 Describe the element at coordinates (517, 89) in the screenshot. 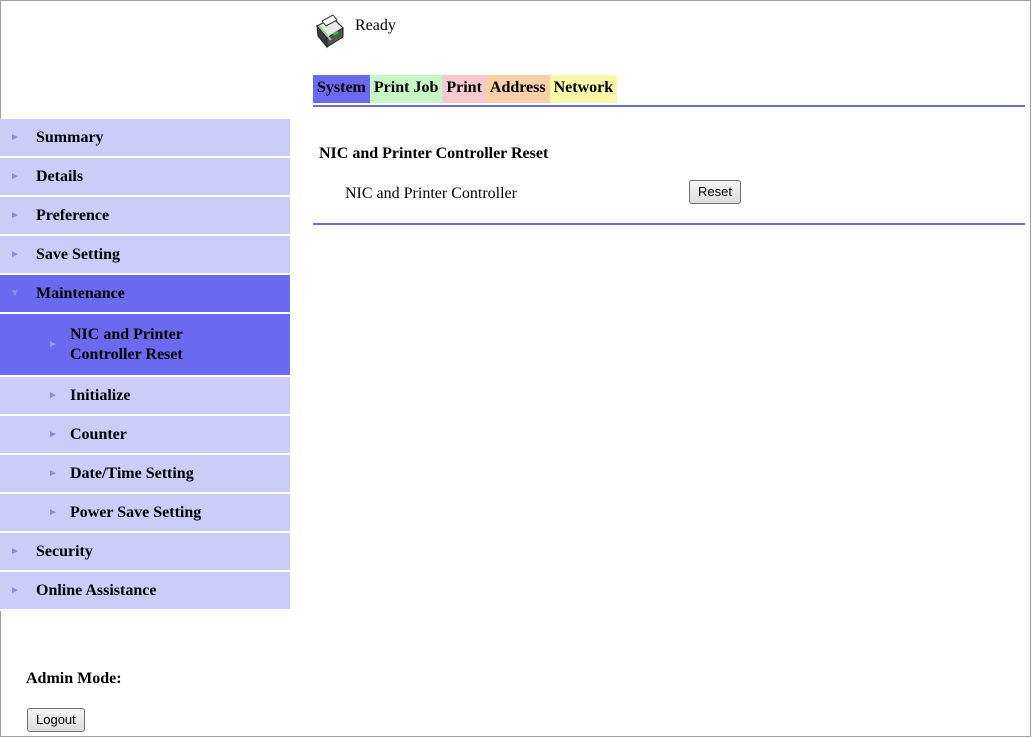

I see `tab-address: Address` at that location.